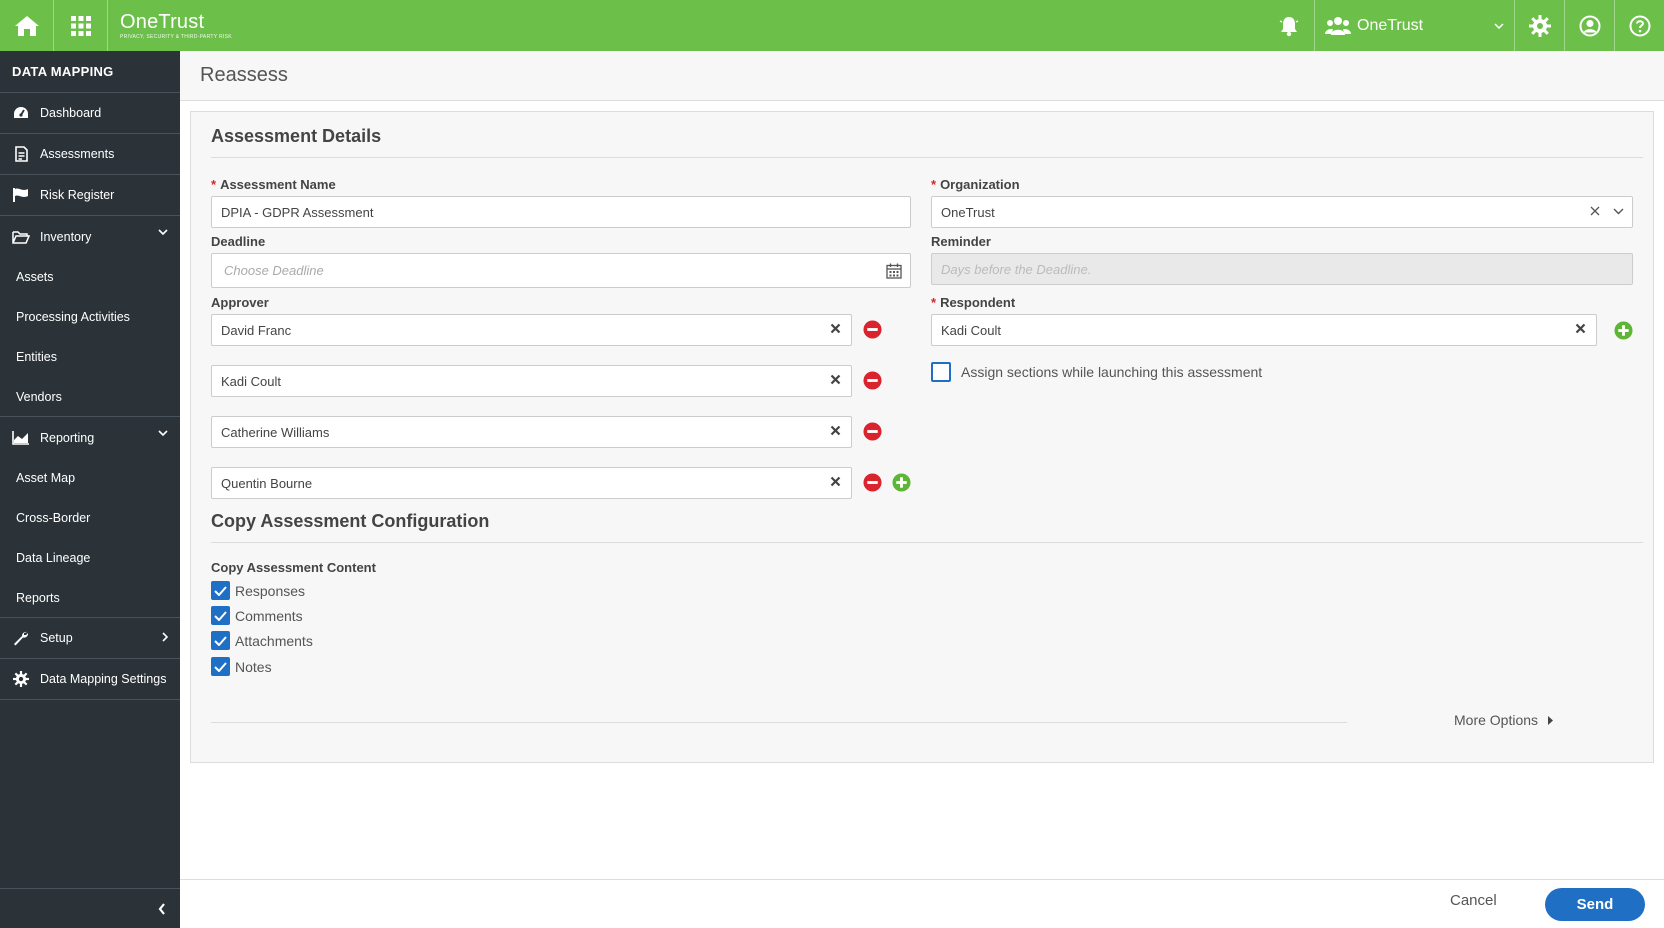  What do you see at coordinates (901, 482) in the screenshot?
I see `add-approver-icon` at bounding box center [901, 482].